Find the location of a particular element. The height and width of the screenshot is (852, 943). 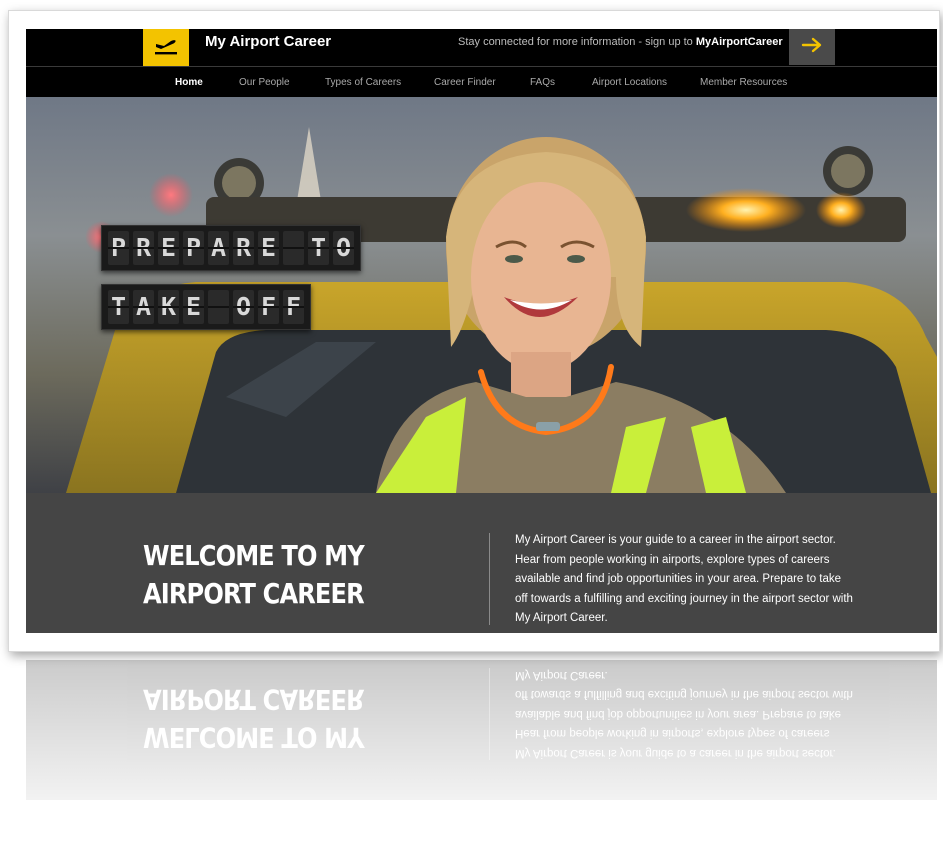

arrow-right-icon is located at coordinates (812, 47).